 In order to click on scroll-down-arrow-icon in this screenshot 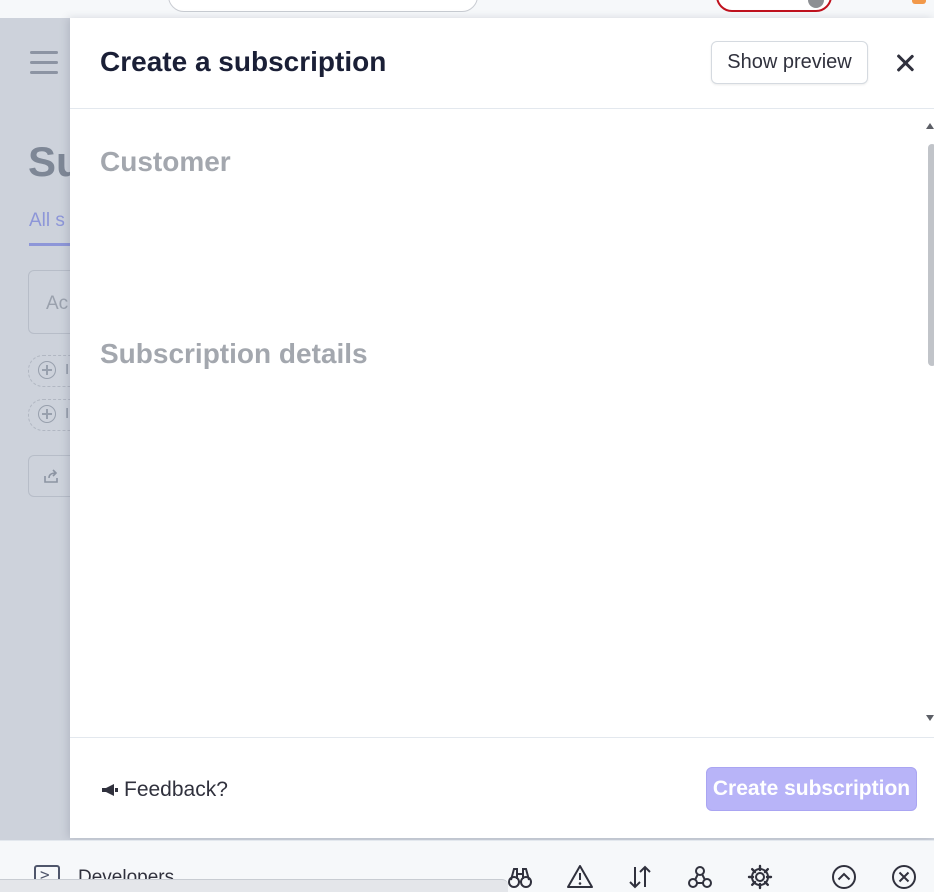, I will do `click(930, 718)`.